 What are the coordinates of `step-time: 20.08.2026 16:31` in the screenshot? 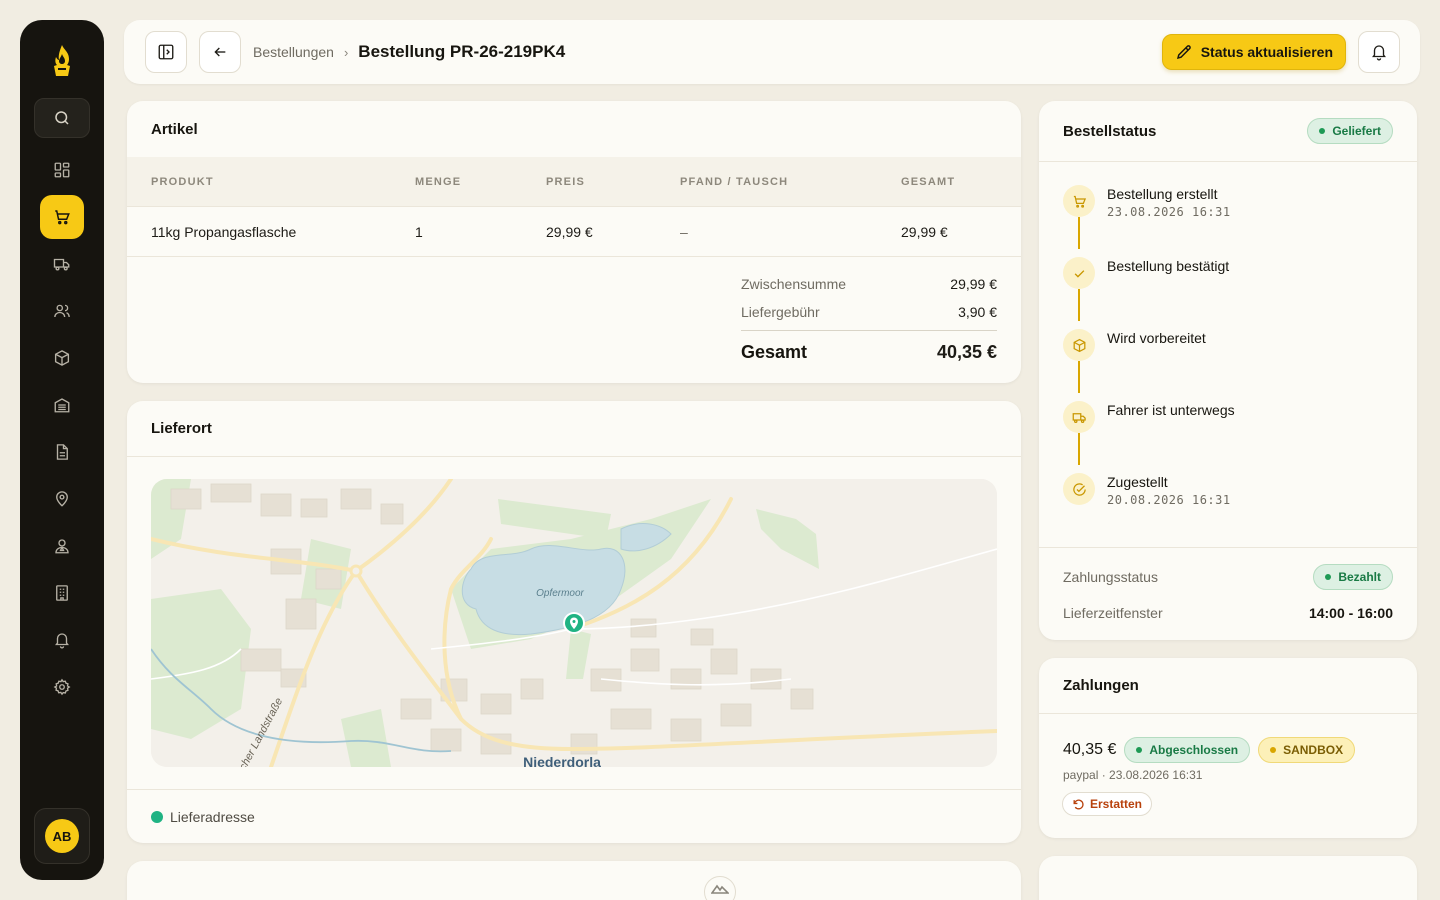 It's located at (1169, 500).